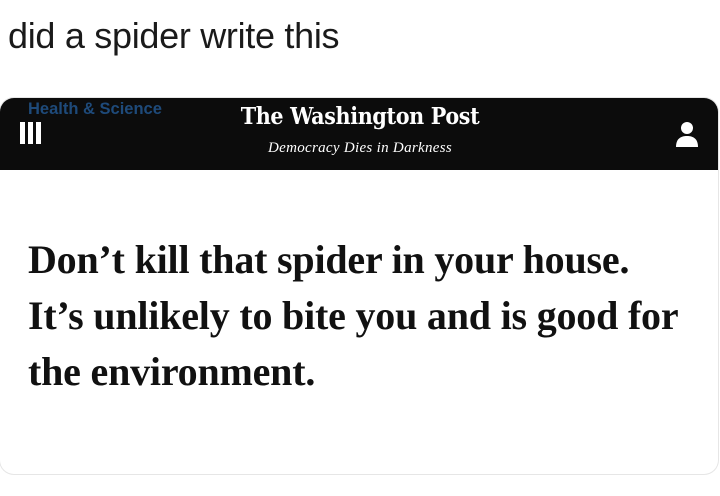  Describe the element at coordinates (687, 134) in the screenshot. I see `user-account-icon` at that location.